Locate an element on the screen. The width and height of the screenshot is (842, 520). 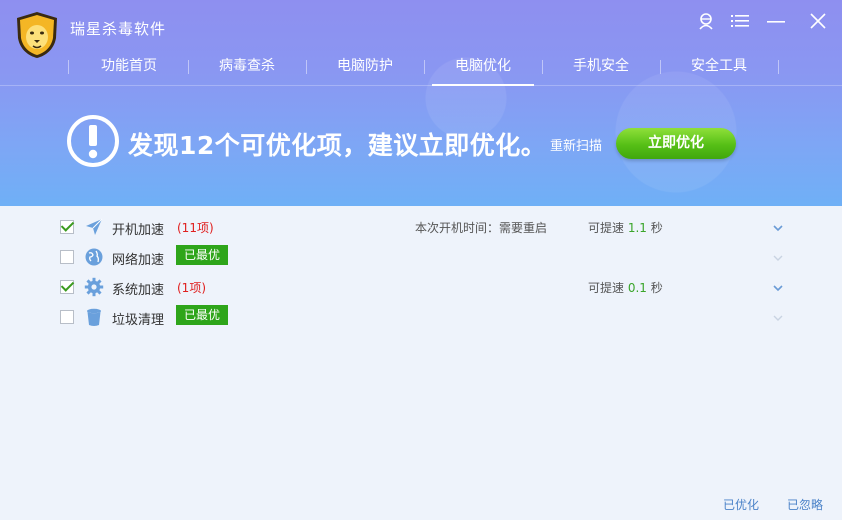
item-count: (11项) is located at coordinates (195, 228).